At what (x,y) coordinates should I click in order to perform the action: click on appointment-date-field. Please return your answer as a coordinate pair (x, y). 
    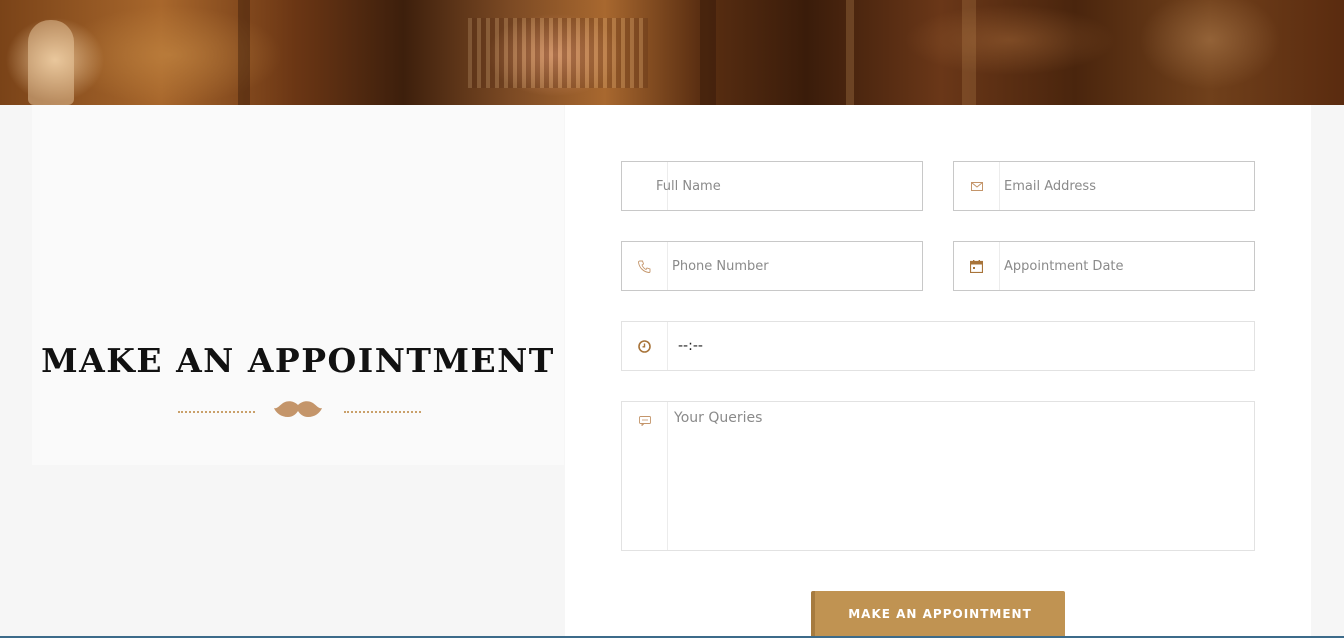
    Looking at the image, I should click on (1104, 266).